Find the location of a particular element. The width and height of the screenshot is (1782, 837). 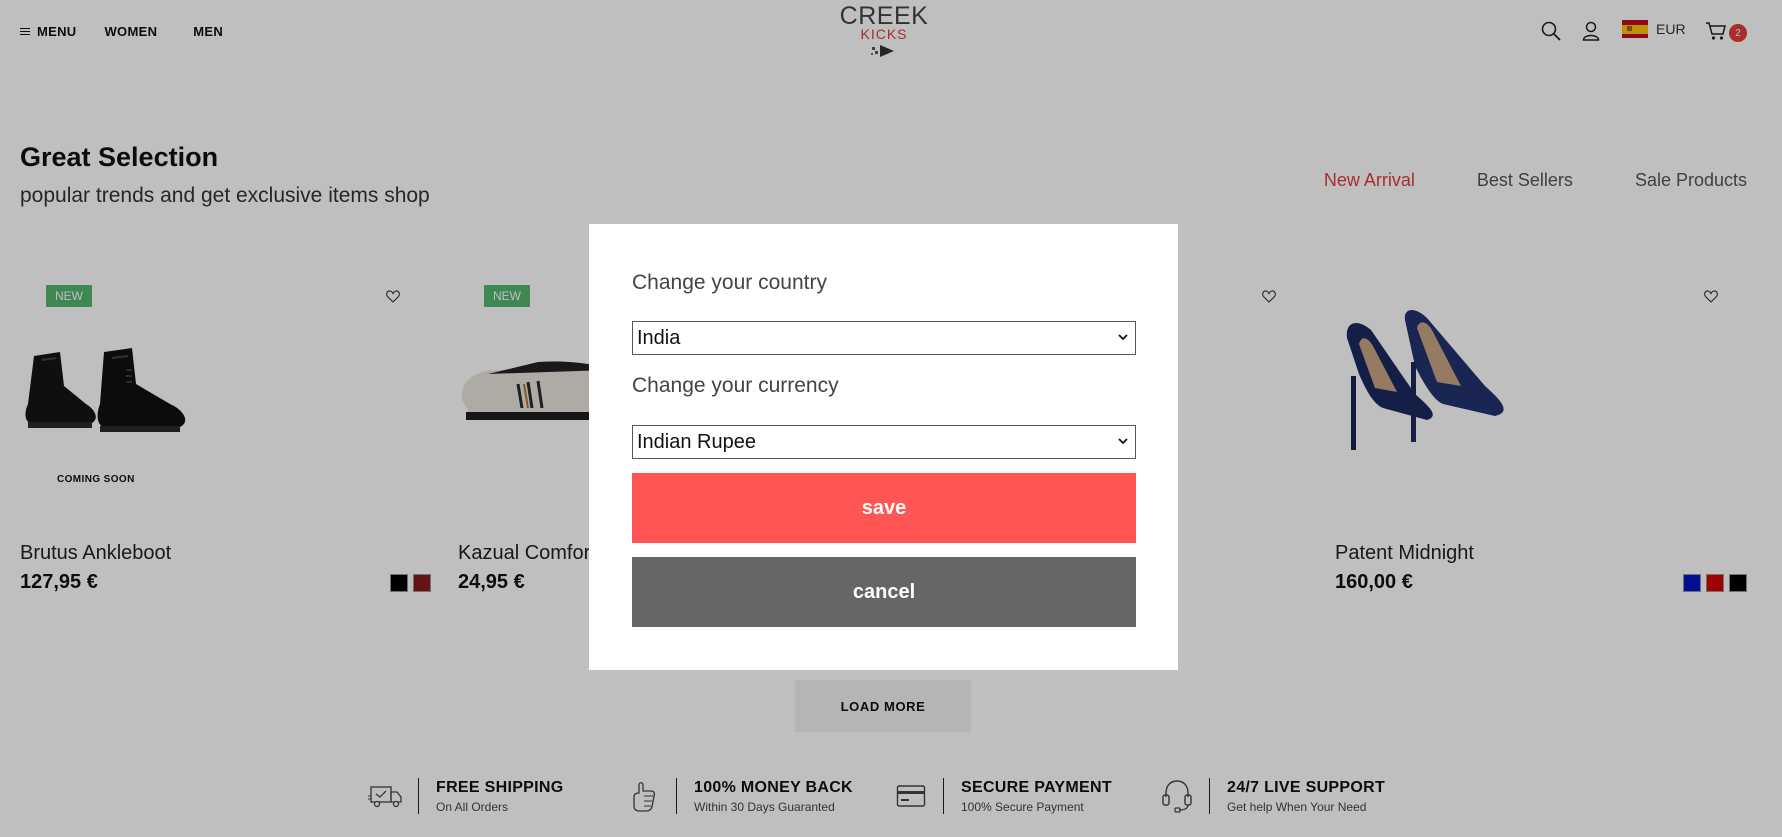

country-select-value: India is located at coordinates (659, 337).